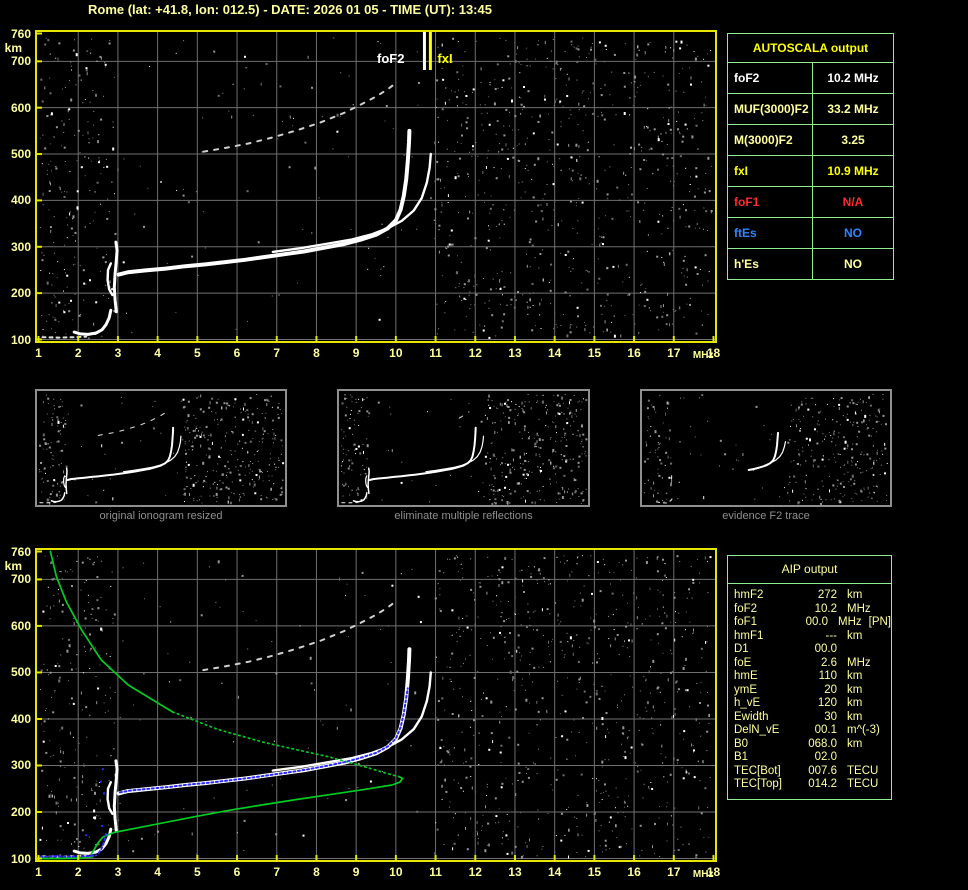  Describe the element at coordinates (444, 58) in the screenshot. I see `marker-label-fxI: fxI` at that location.